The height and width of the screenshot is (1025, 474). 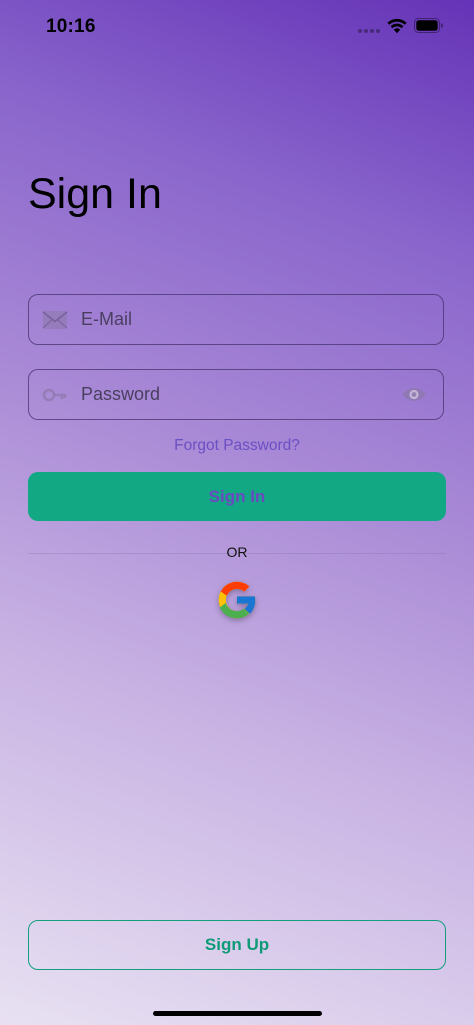 I want to click on home-indicator, so click(x=237, y=1013).